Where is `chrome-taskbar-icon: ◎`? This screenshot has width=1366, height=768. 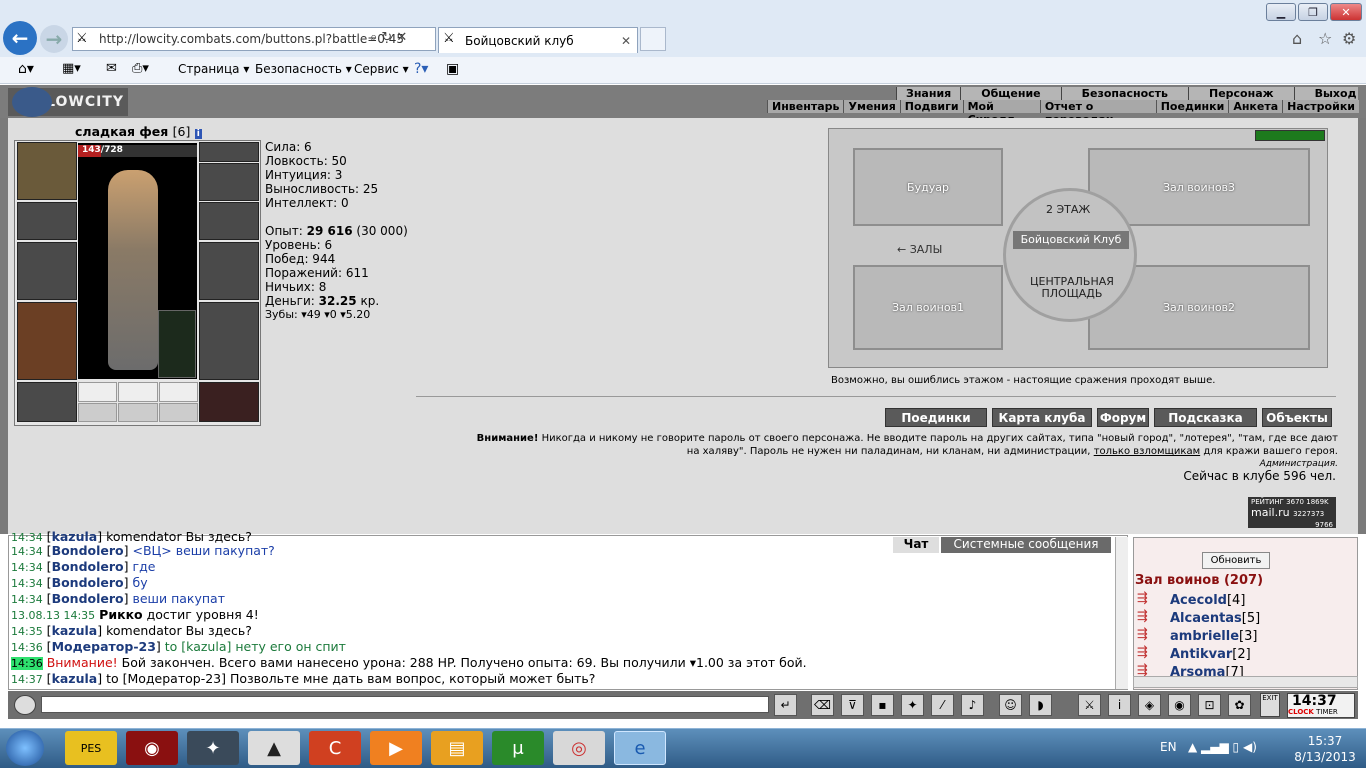 chrome-taskbar-icon: ◎ is located at coordinates (579, 748).